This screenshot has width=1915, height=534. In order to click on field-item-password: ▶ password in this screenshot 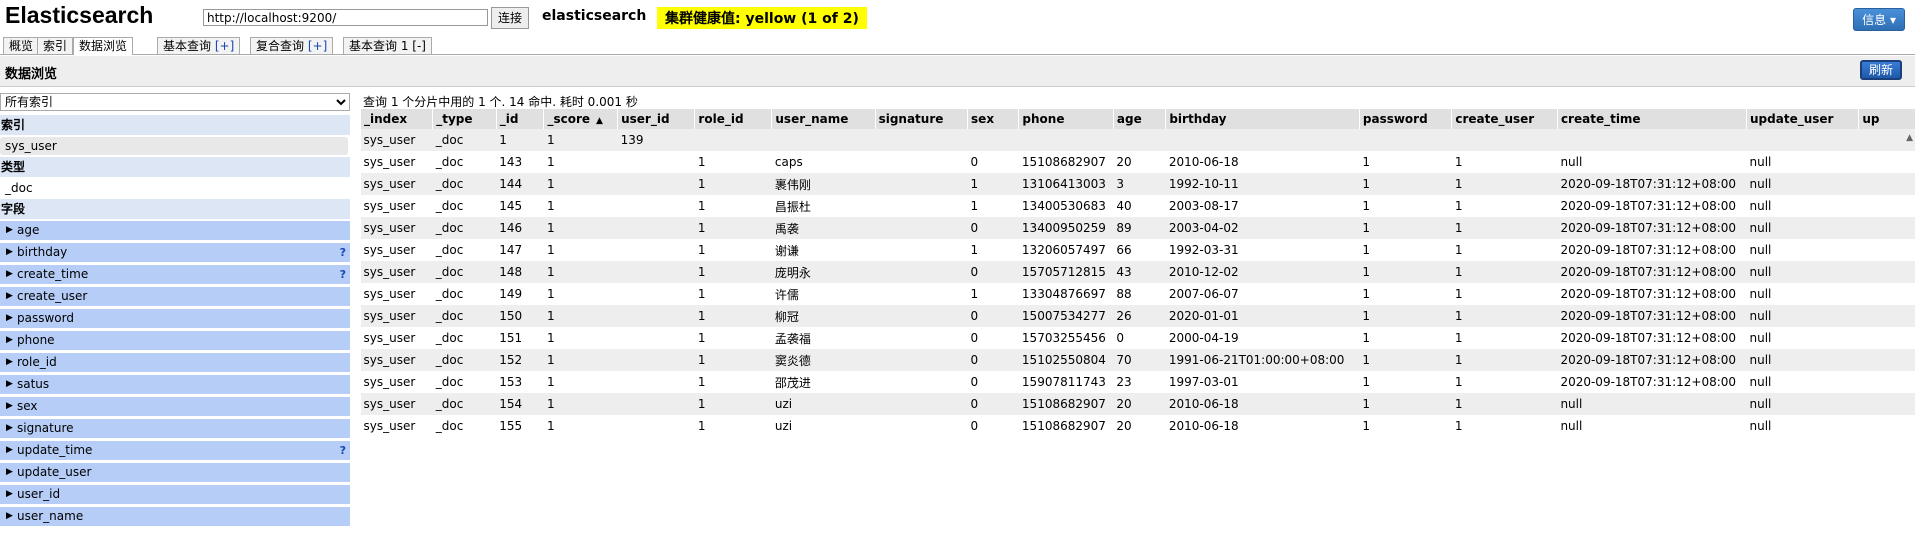, I will do `click(175, 318)`.